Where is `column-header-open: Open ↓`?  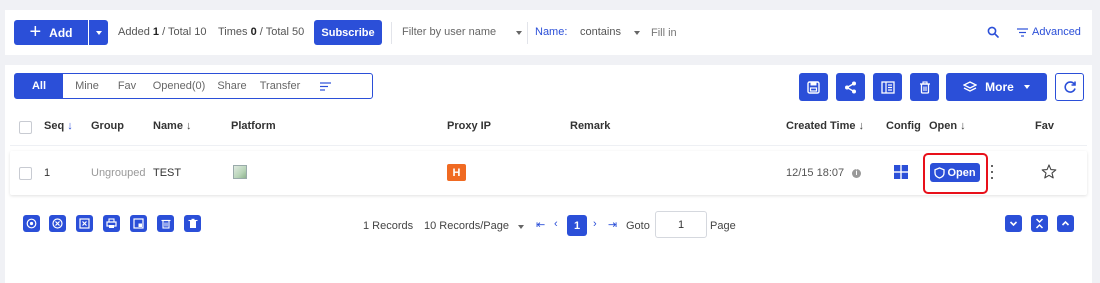 column-header-open: Open ↓ is located at coordinates (947, 126).